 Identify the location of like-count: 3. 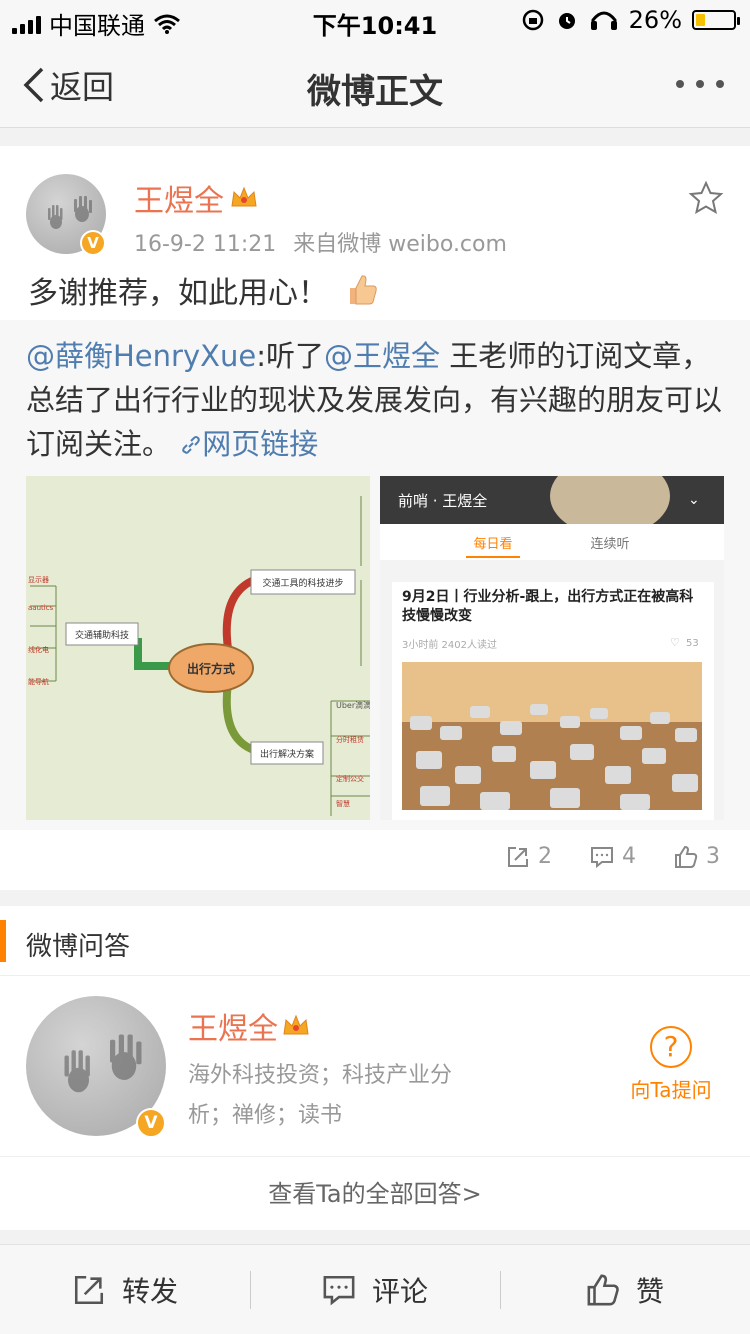
(713, 856).